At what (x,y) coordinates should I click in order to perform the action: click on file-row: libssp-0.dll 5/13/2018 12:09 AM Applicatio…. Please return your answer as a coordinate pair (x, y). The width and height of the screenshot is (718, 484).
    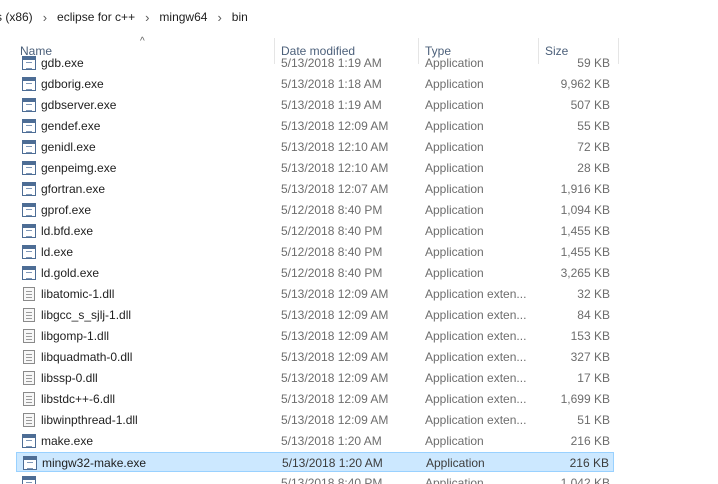
    Looking at the image, I should click on (315, 378).